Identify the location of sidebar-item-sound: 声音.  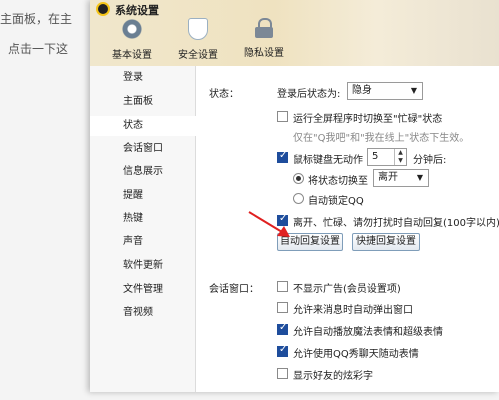
(143, 242).